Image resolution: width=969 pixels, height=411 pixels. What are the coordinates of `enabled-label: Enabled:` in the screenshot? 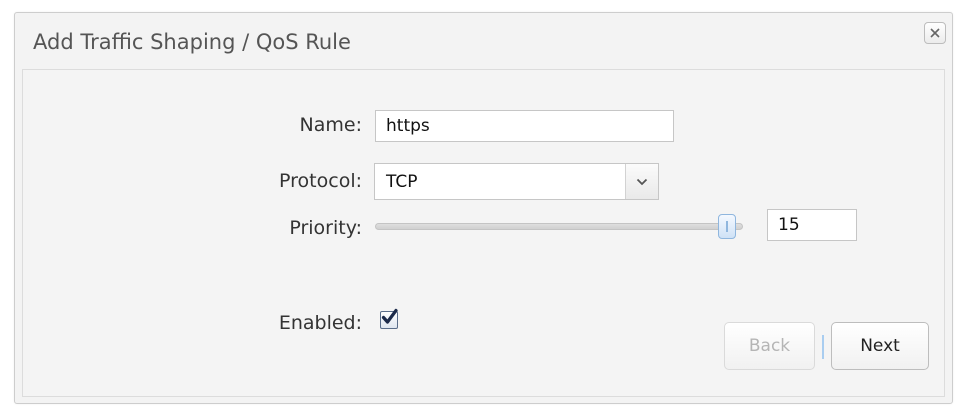 It's located at (320, 323).